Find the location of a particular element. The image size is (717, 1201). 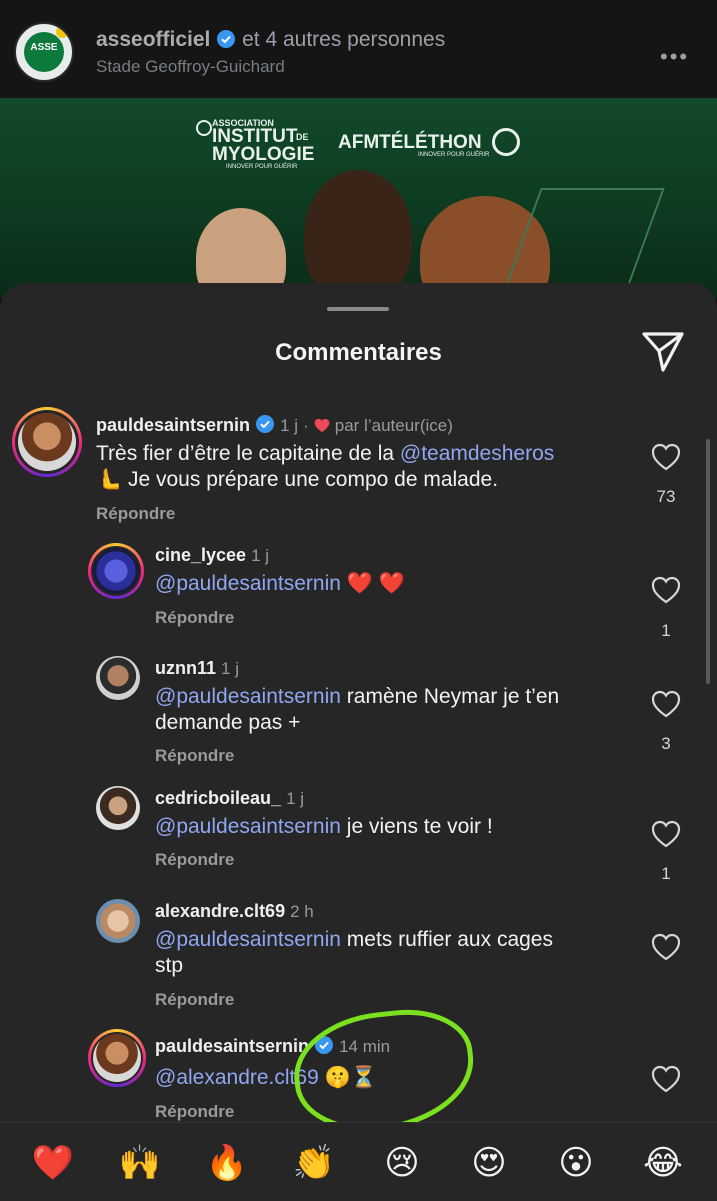

goal-net is located at coordinates (582, 243).